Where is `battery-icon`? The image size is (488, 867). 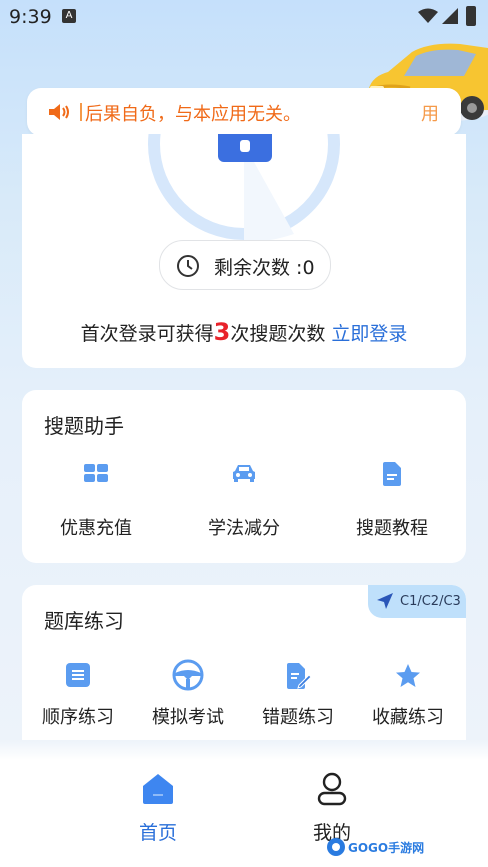 battery-icon is located at coordinates (471, 16).